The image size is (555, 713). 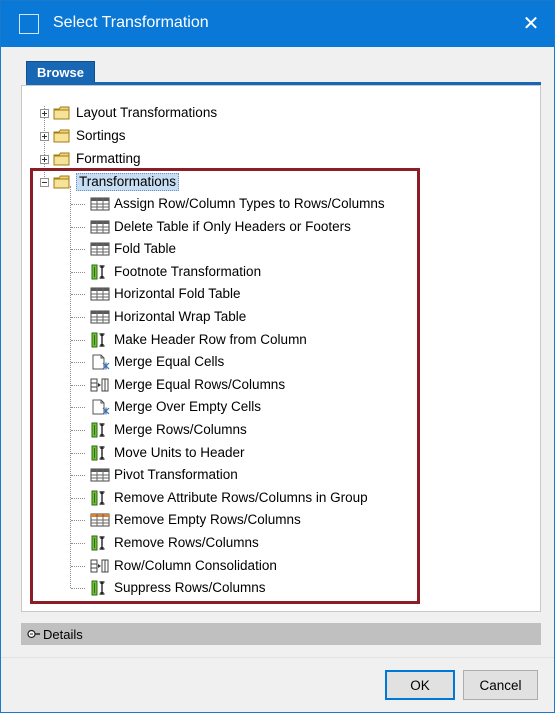 What do you see at coordinates (101, 135) in the screenshot?
I see `tree-node-label: Sortings` at bounding box center [101, 135].